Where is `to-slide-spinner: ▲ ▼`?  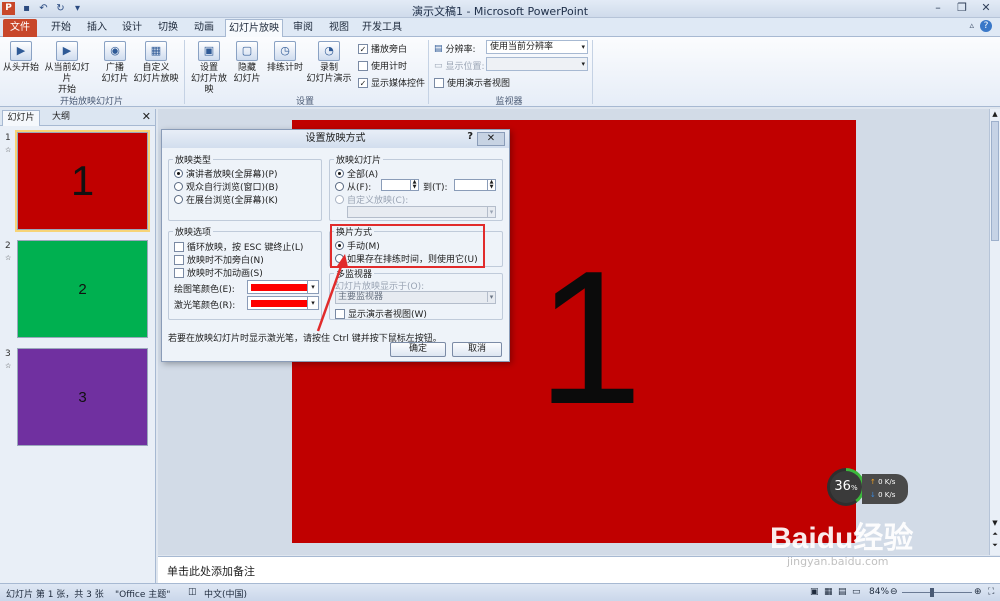 to-slide-spinner: ▲ ▼ is located at coordinates (475, 185).